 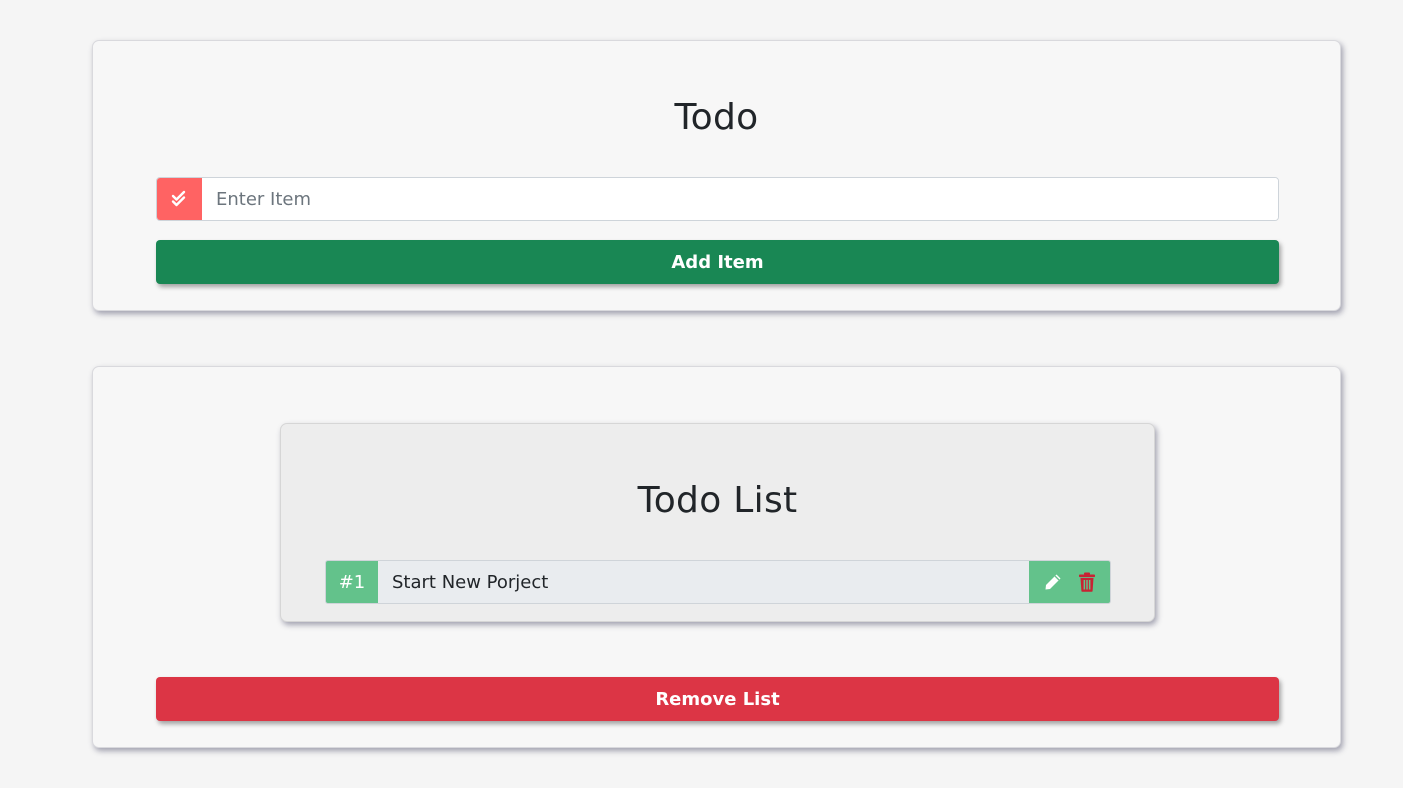 What do you see at coordinates (179, 199) in the screenshot?
I see `double-check-icon` at bounding box center [179, 199].